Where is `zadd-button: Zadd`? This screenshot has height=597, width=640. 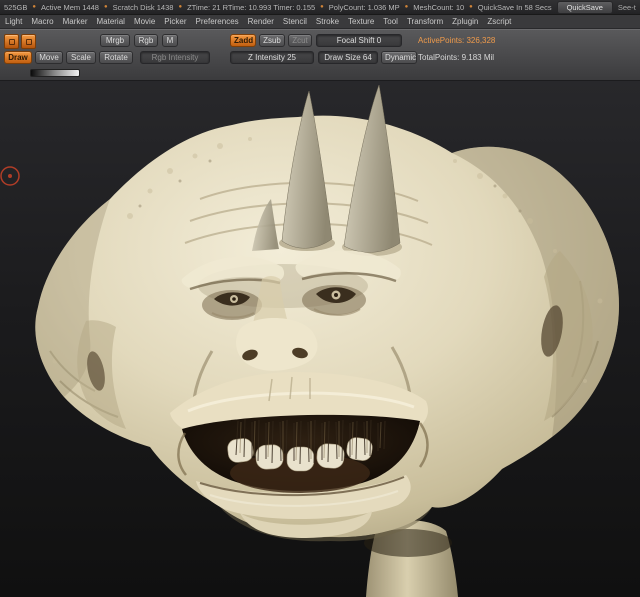
zadd-button: Zadd is located at coordinates (243, 40).